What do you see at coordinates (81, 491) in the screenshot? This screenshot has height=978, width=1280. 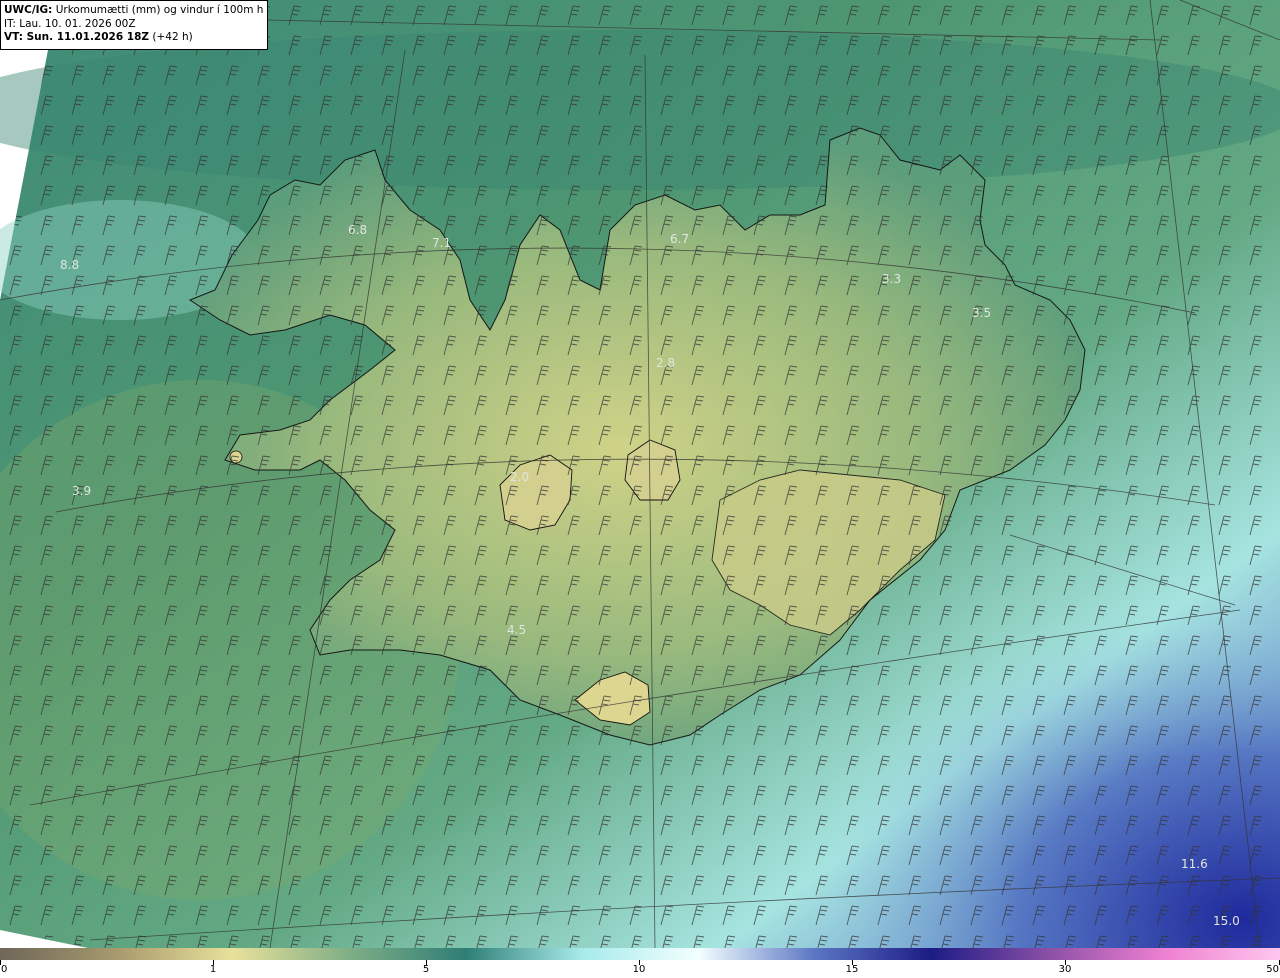 I see `value-label: 3.9` at bounding box center [81, 491].